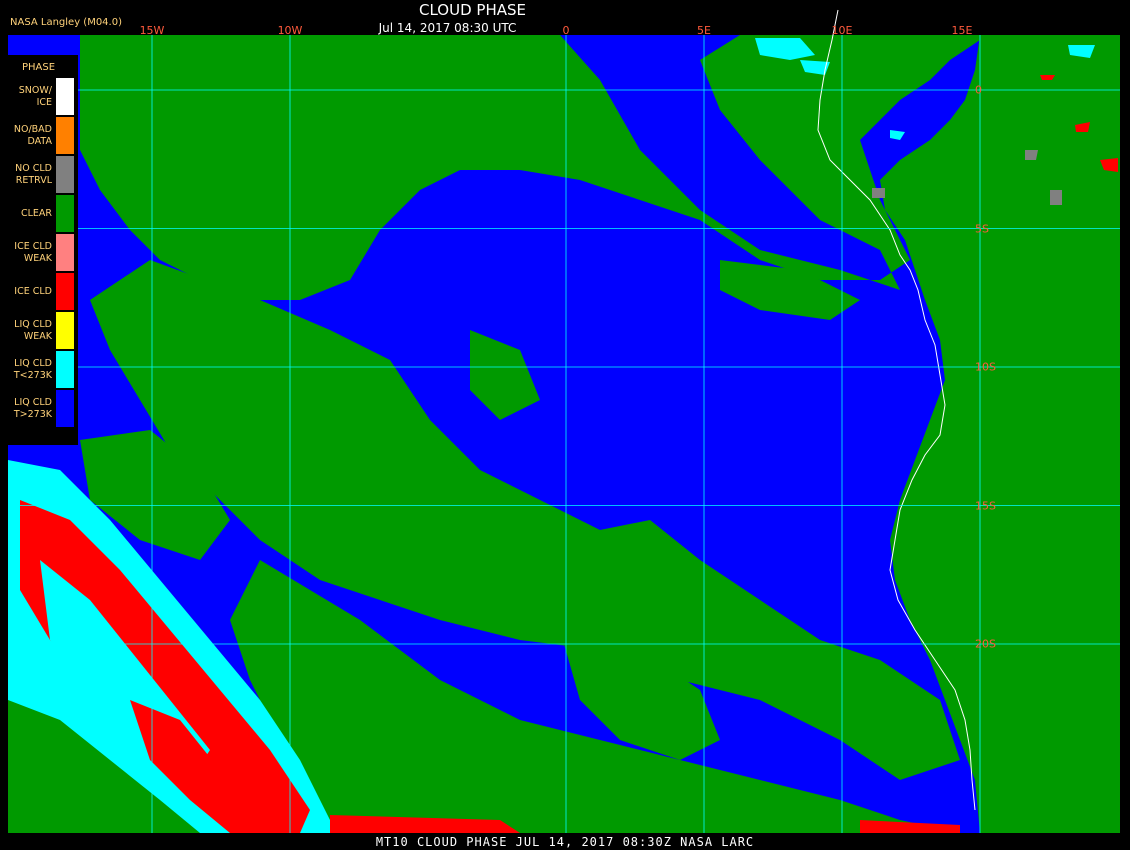  I want to click on legend-item: CLEAR, so click(39, 213).